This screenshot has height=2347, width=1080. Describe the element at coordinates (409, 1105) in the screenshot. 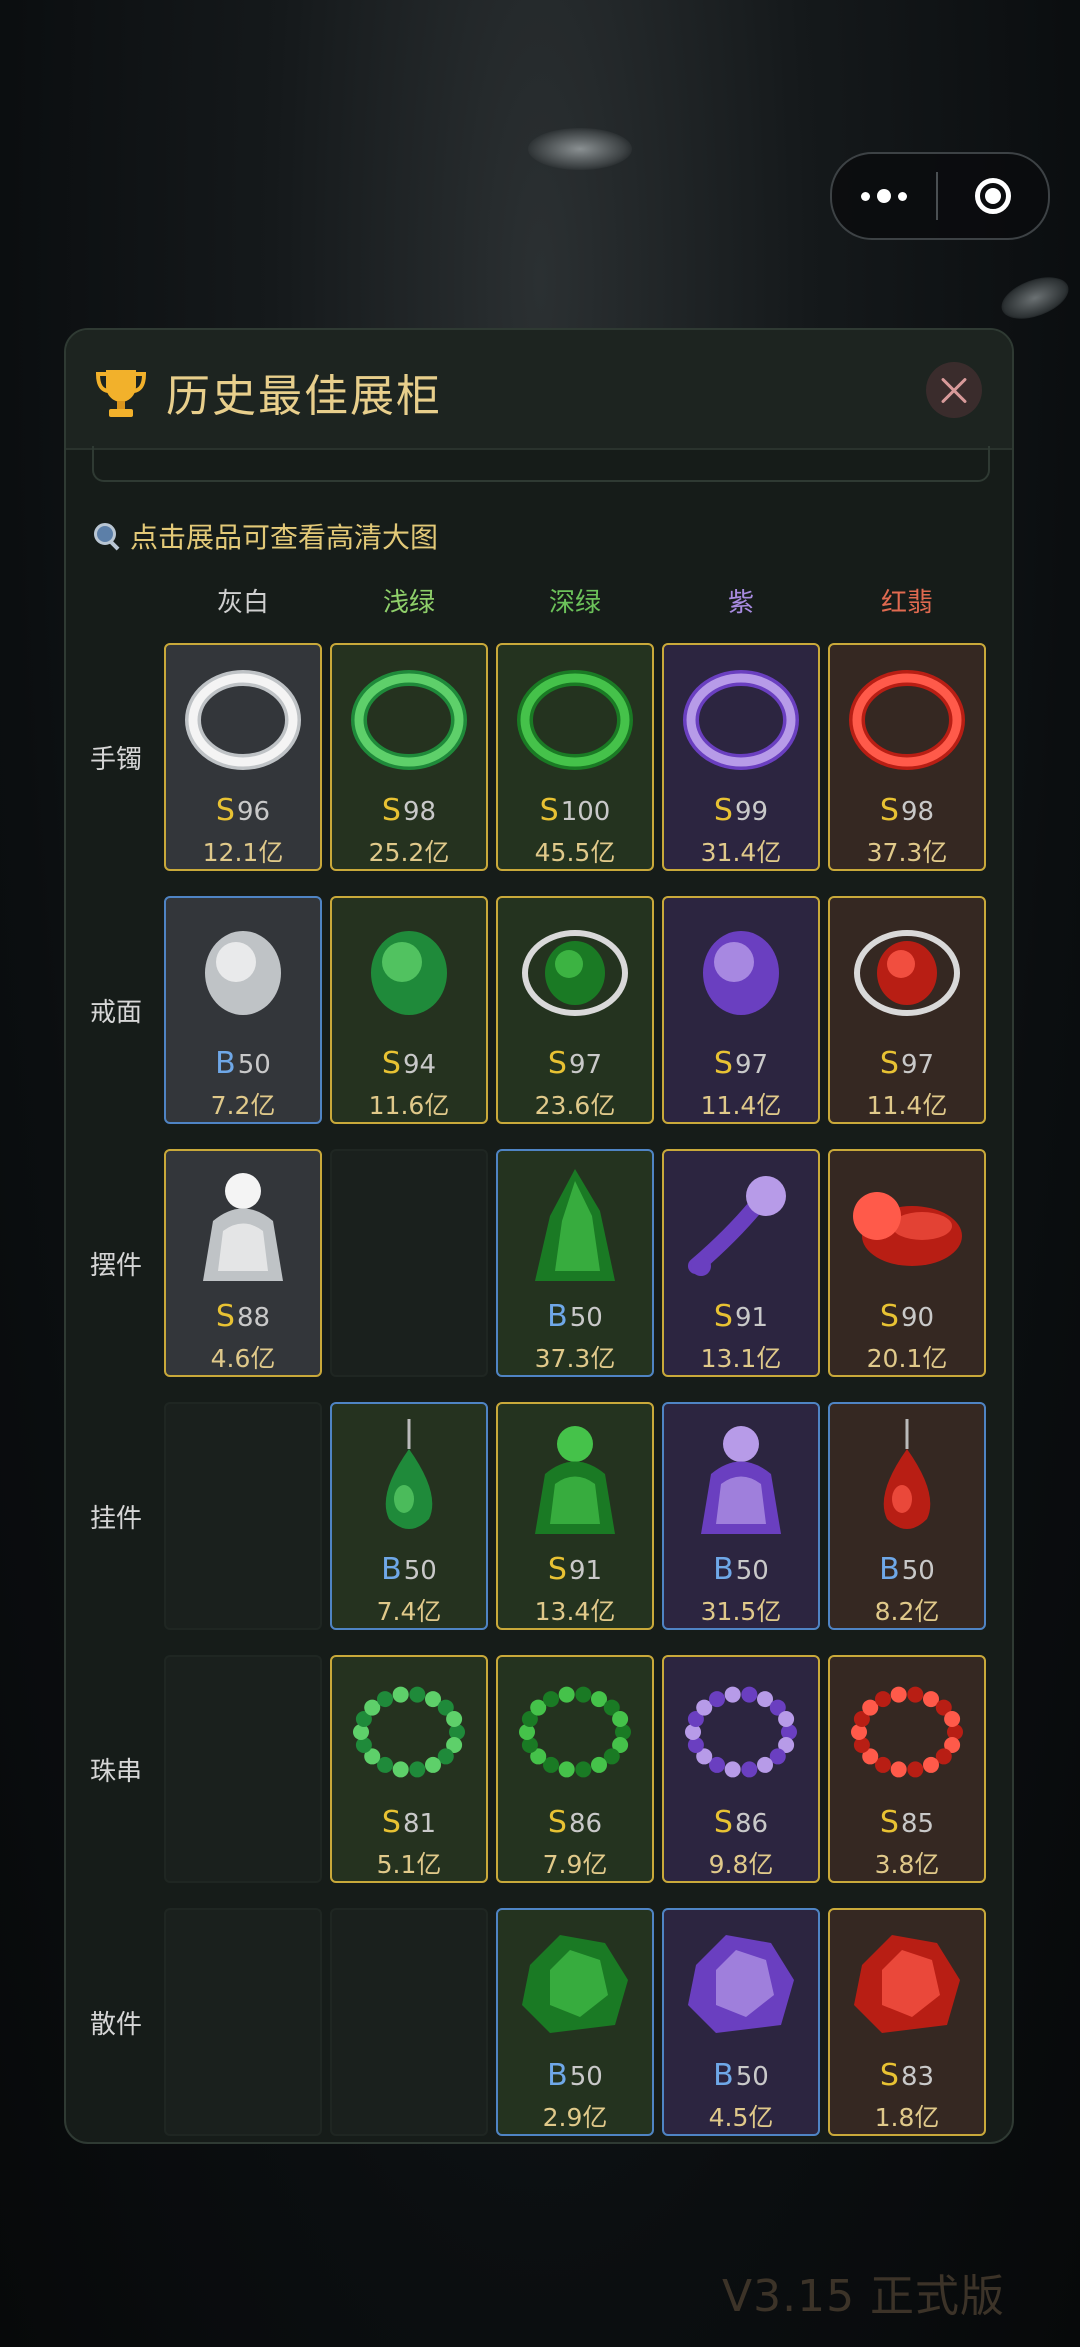

I see `exhibit-value: 11.6亿` at that location.